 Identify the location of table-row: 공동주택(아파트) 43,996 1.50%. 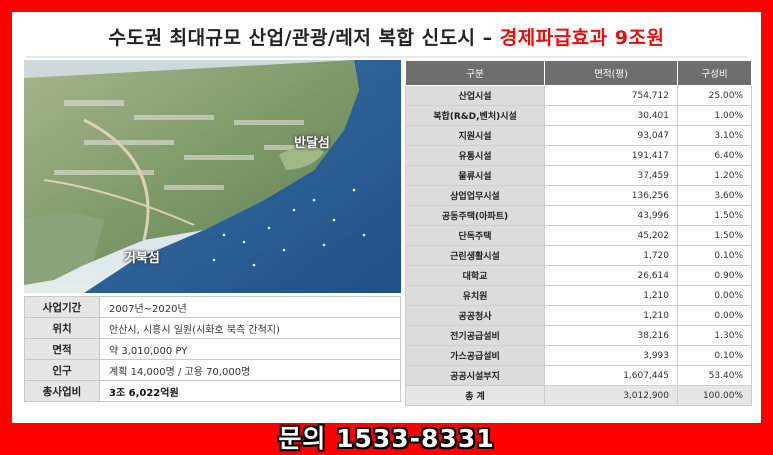
(578, 215).